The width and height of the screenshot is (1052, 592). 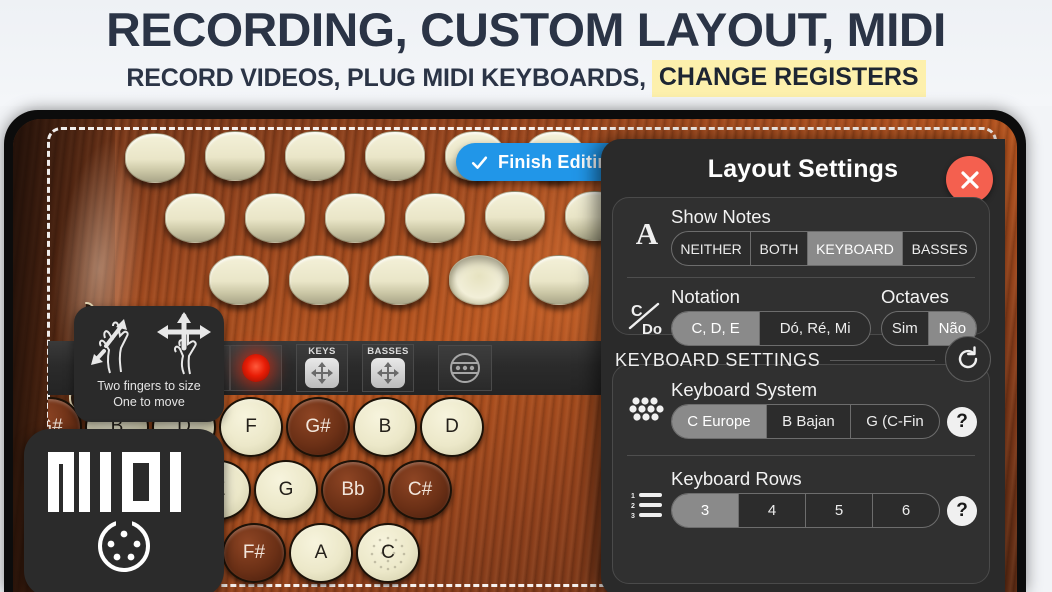 What do you see at coordinates (124, 545) in the screenshot?
I see `midi-din-connector-icon` at bounding box center [124, 545].